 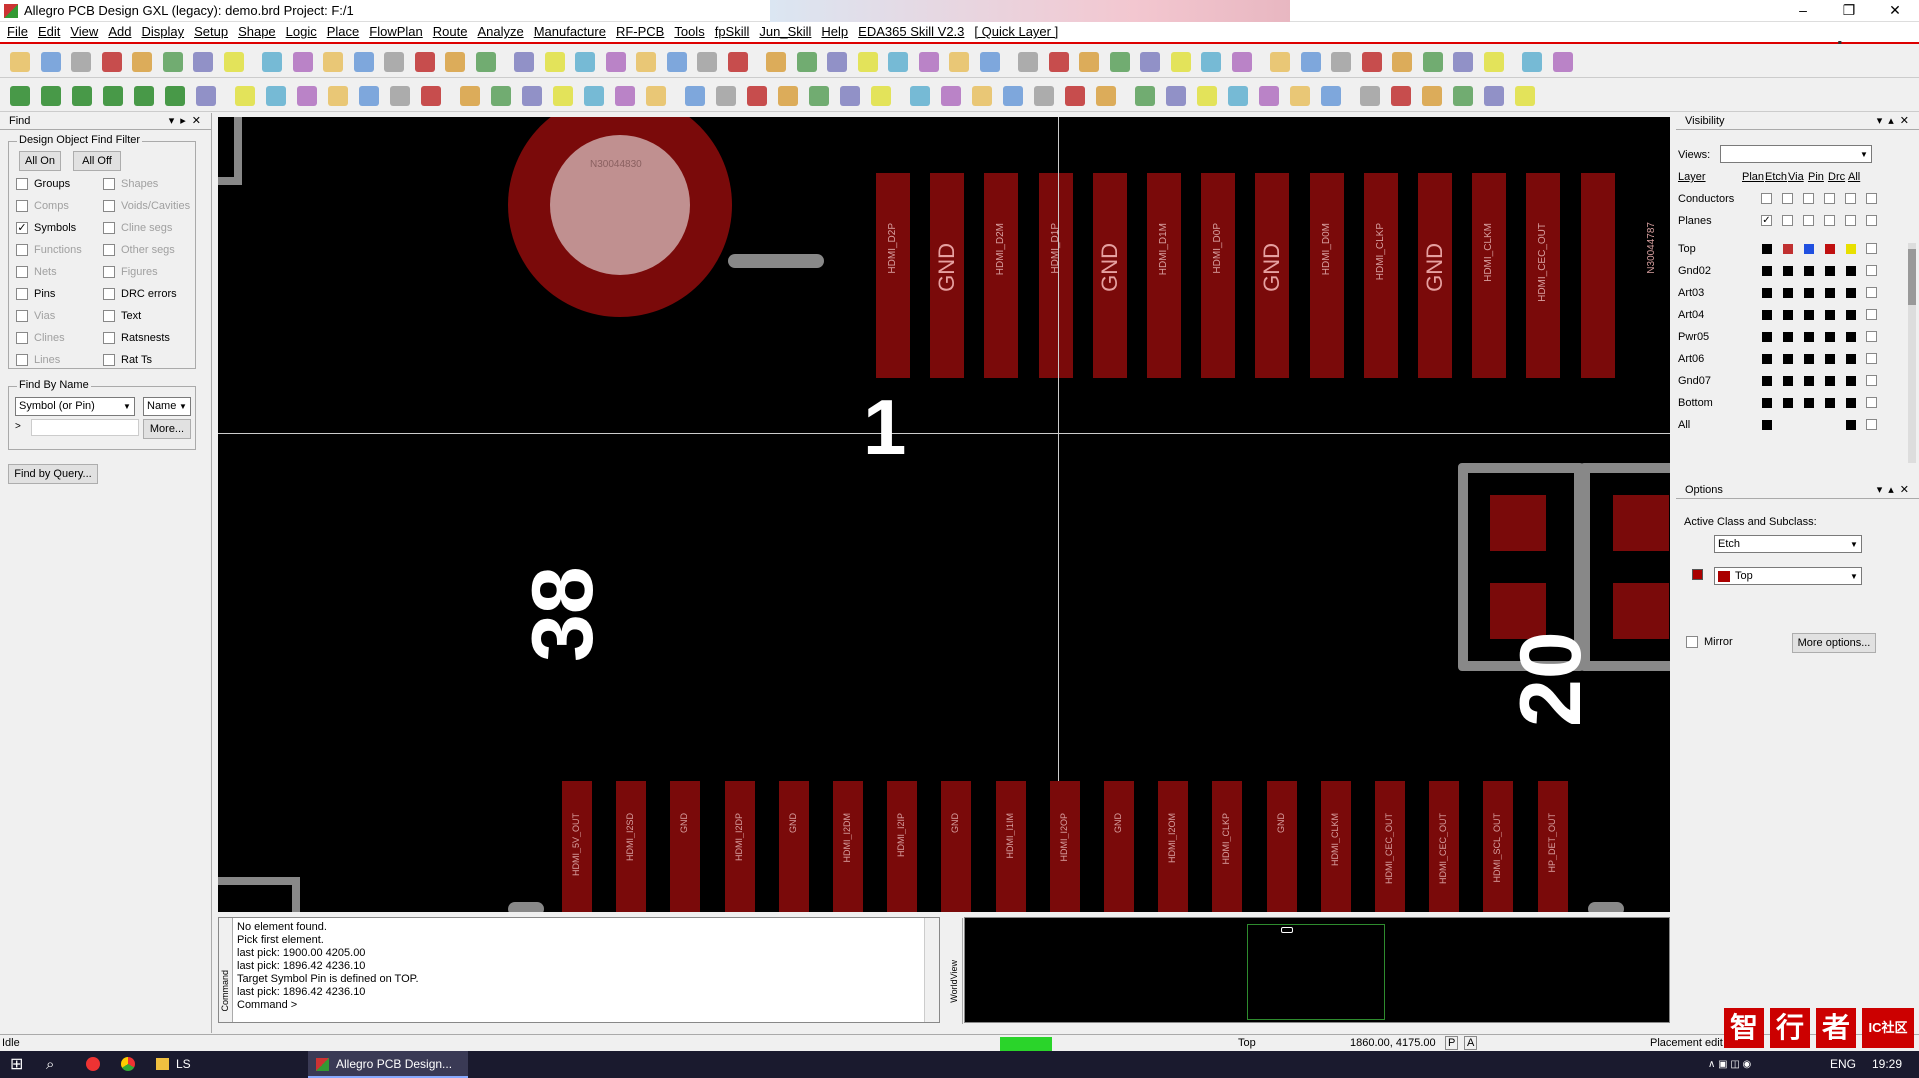 I want to click on subclass-color-swatch, so click(x=1697, y=574).